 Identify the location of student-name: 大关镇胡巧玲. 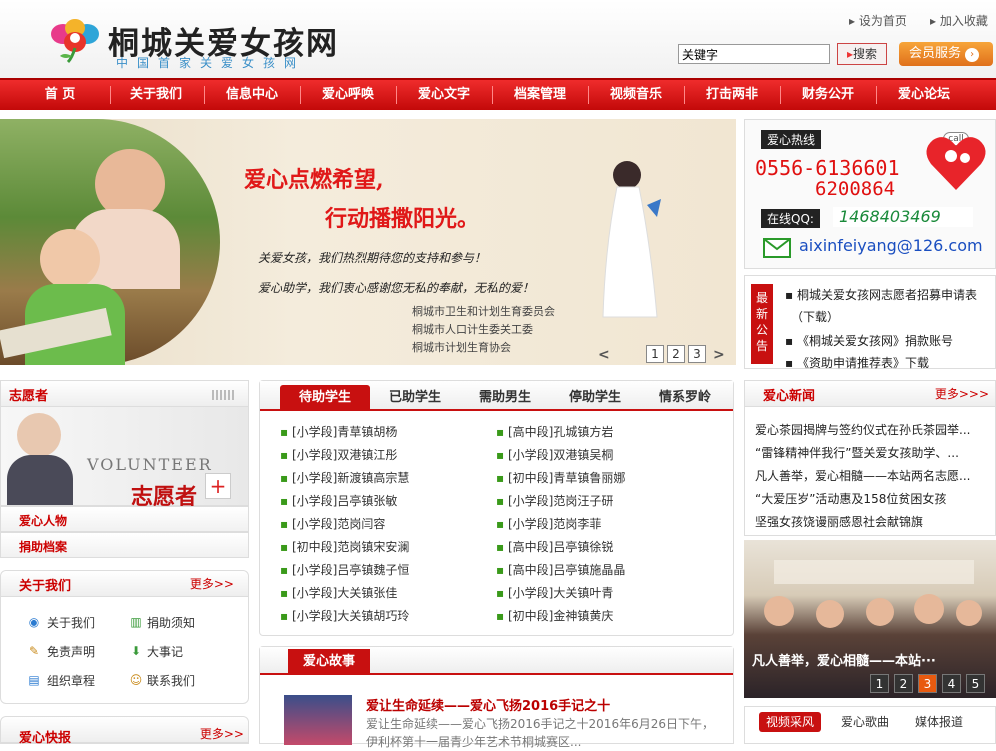
(373, 616).